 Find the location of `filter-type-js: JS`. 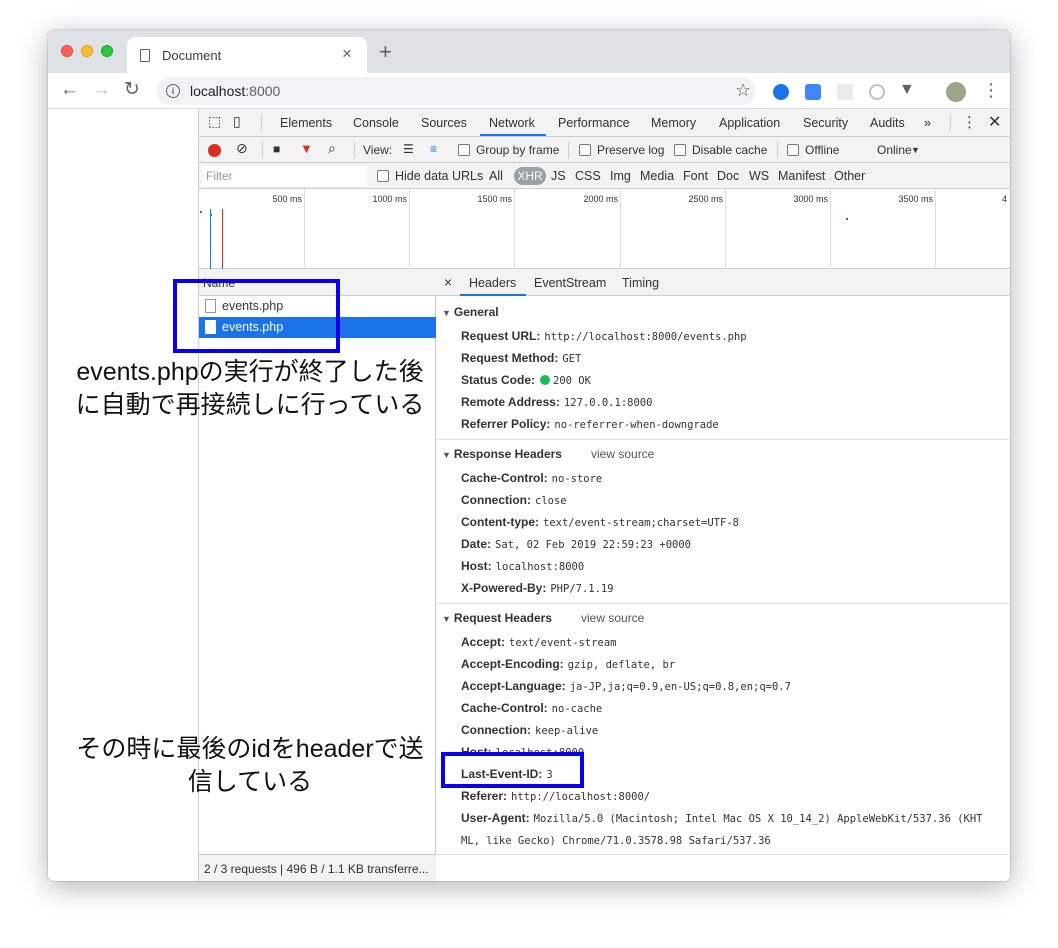

filter-type-js: JS is located at coordinates (558, 176).